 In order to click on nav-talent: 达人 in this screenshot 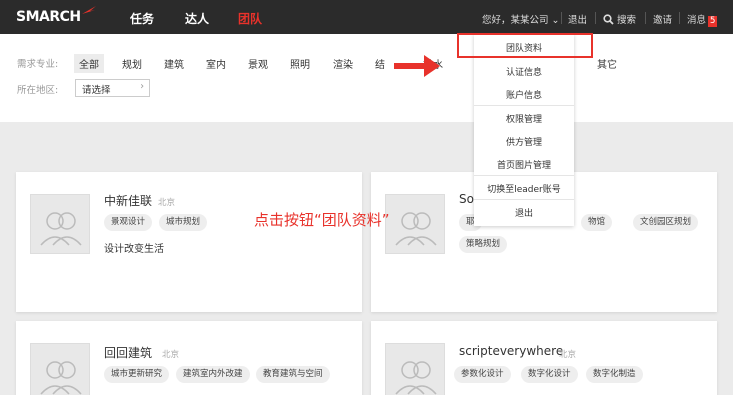, I will do `click(197, 18)`.